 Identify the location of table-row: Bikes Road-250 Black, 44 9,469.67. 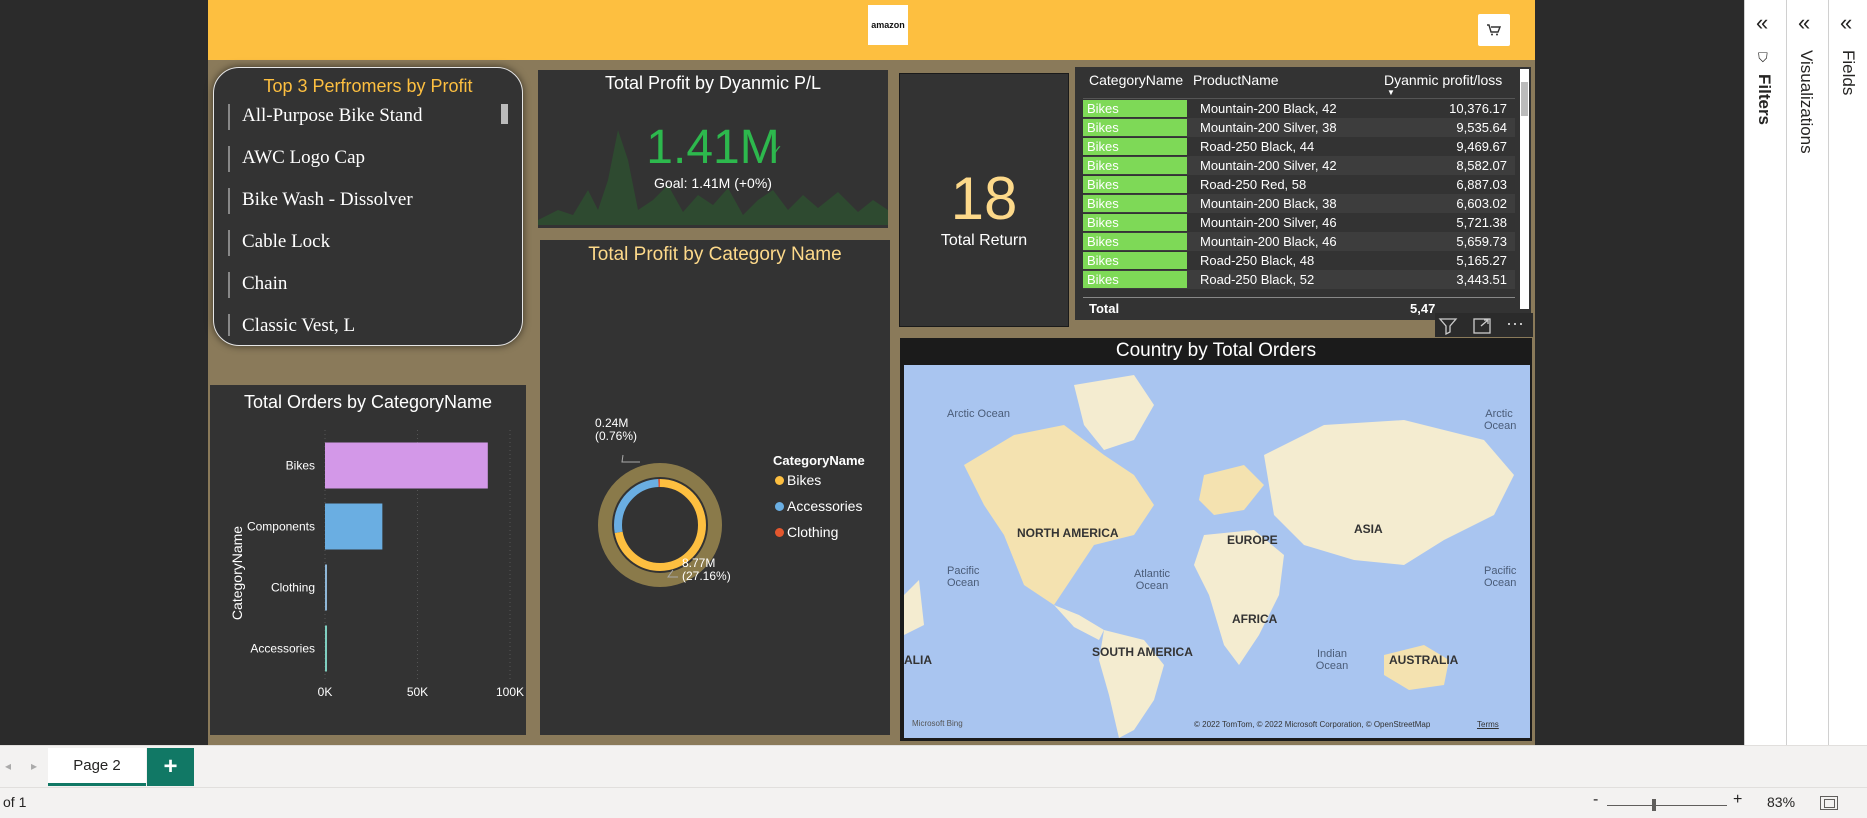
(1299, 146).